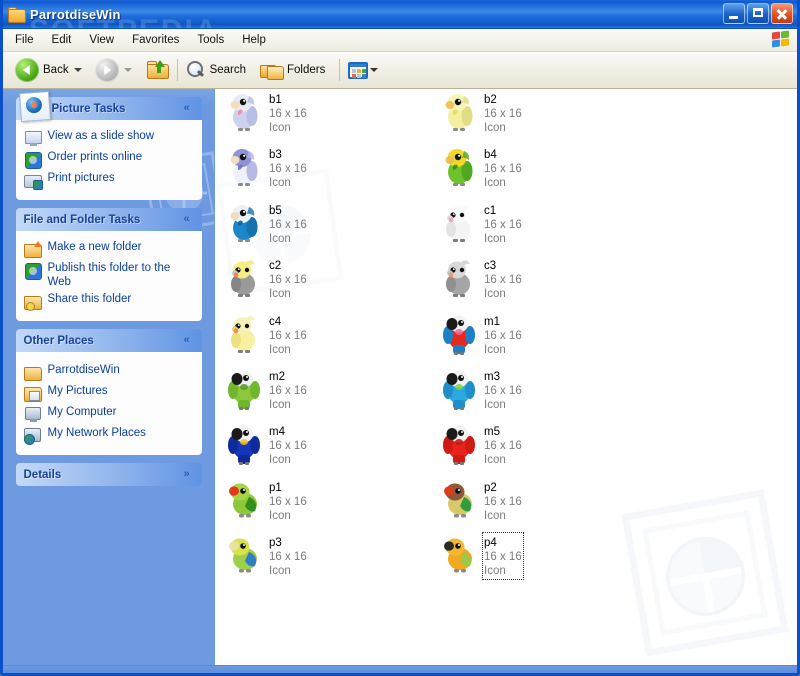 The height and width of the screenshot is (676, 800). I want to click on toolbar-separator, so click(177, 70).